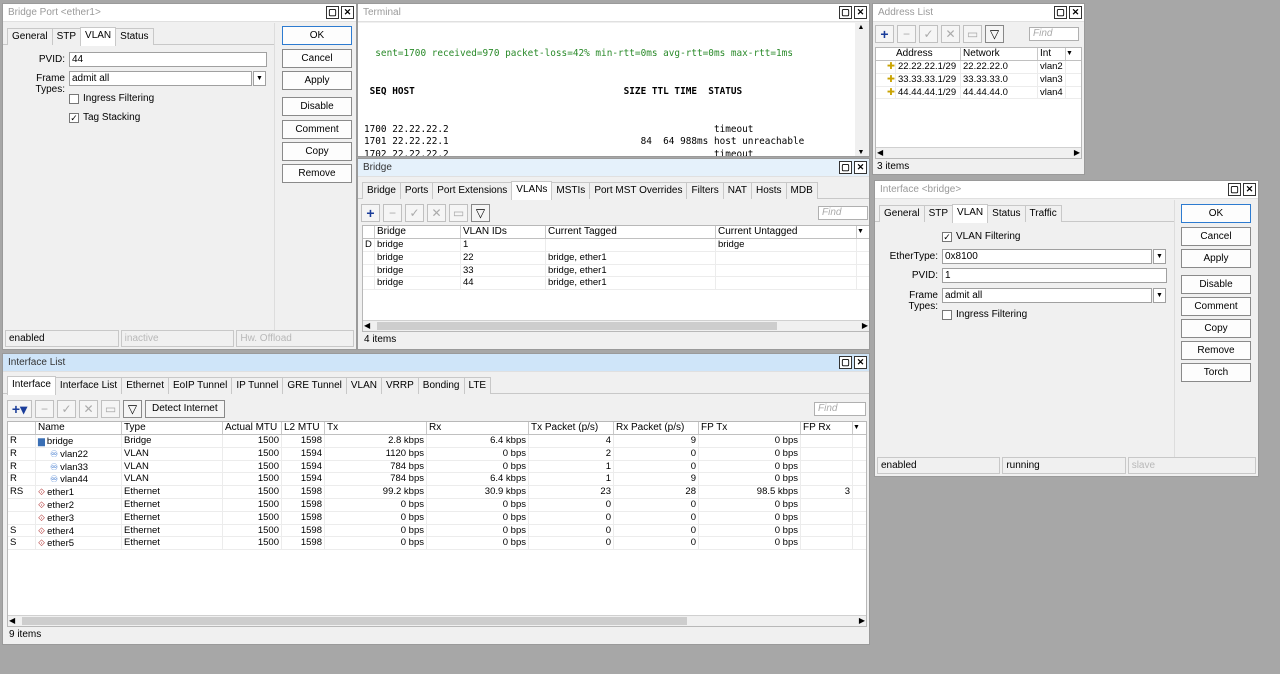 This screenshot has height=674, width=1280. What do you see at coordinates (902, 213) in the screenshot?
I see `interface-bridge-tab: General` at bounding box center [902, 213].